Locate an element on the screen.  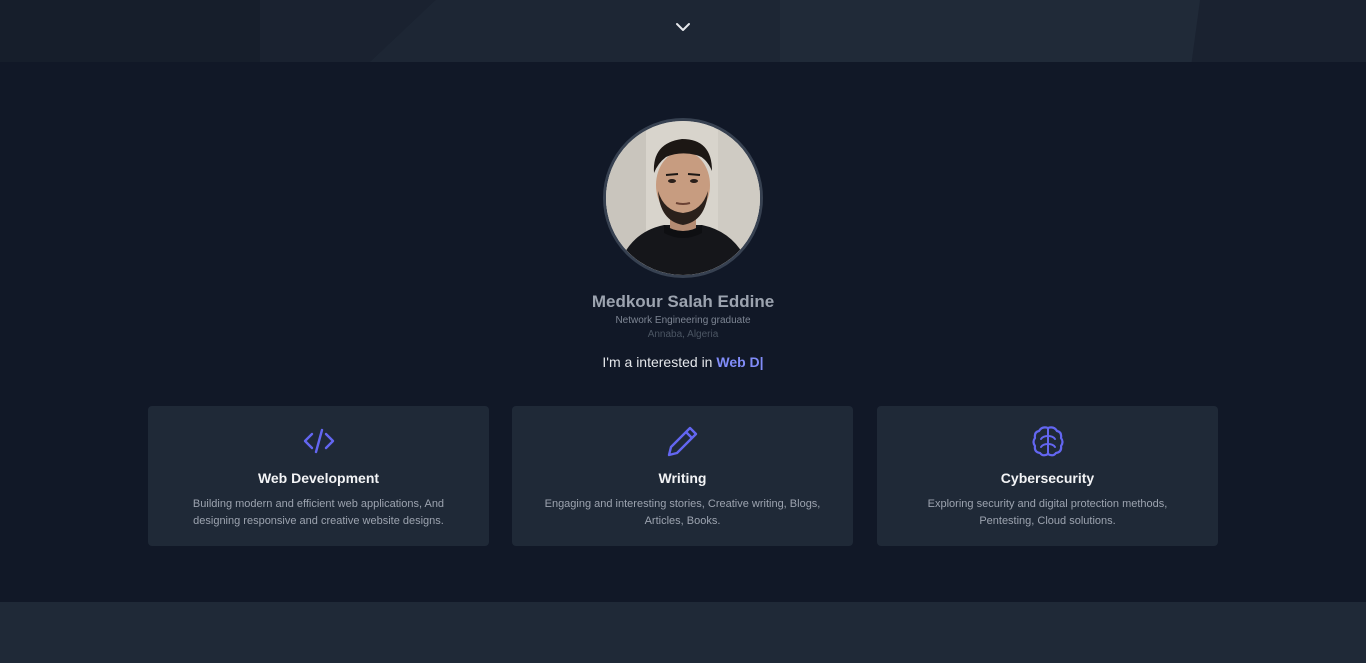
typed-interest-line: I'm a interested in Web D| is located at coordinates (683, 362).